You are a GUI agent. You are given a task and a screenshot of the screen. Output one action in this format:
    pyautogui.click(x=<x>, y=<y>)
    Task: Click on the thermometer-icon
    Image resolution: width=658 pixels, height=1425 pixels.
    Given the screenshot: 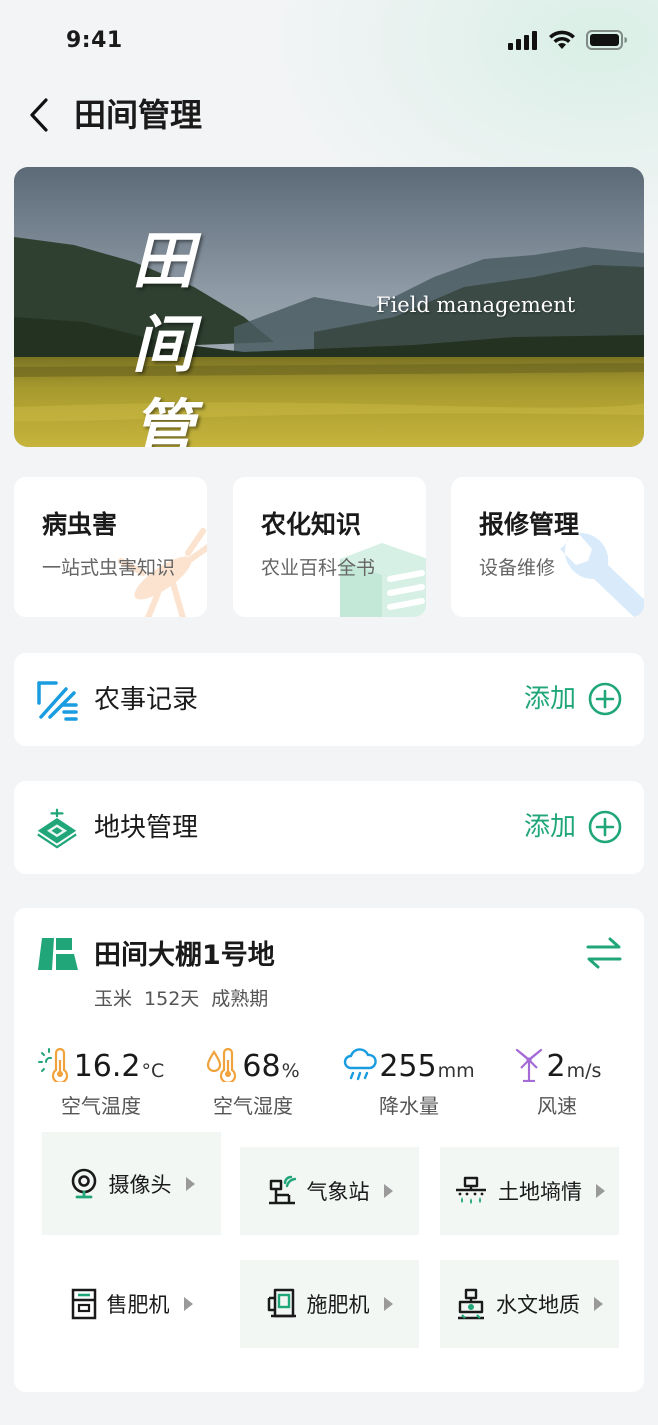 What is the action you would take?
    pyautogui.click(x=52, y=1065)
    